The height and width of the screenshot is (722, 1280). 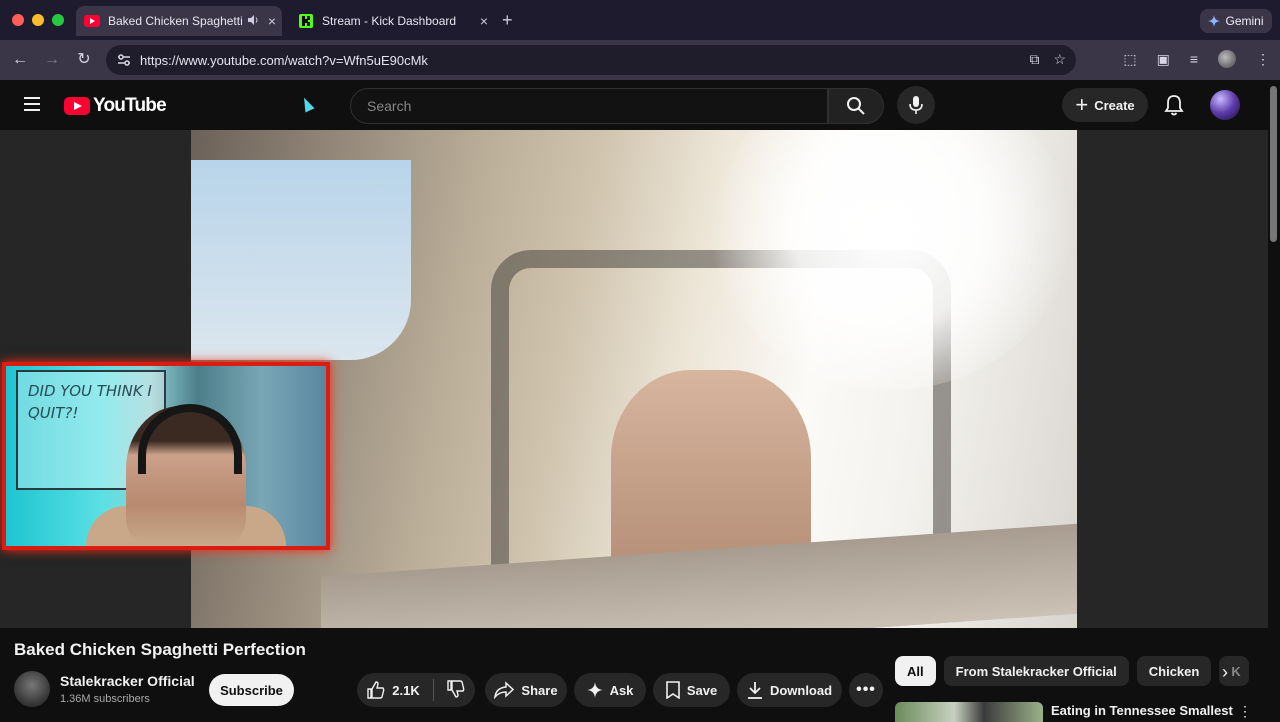 I want to click on create-button: + Create, so click(x=1105, y=105).